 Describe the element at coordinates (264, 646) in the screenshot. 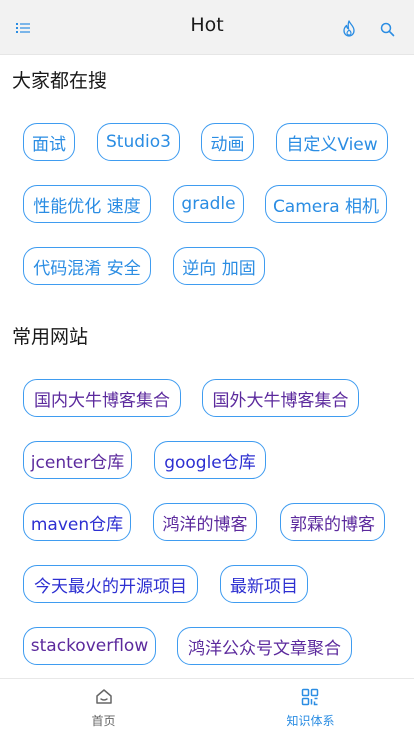

I see `site-link-chip: 鸿洋公众号文章聚合` at that location.